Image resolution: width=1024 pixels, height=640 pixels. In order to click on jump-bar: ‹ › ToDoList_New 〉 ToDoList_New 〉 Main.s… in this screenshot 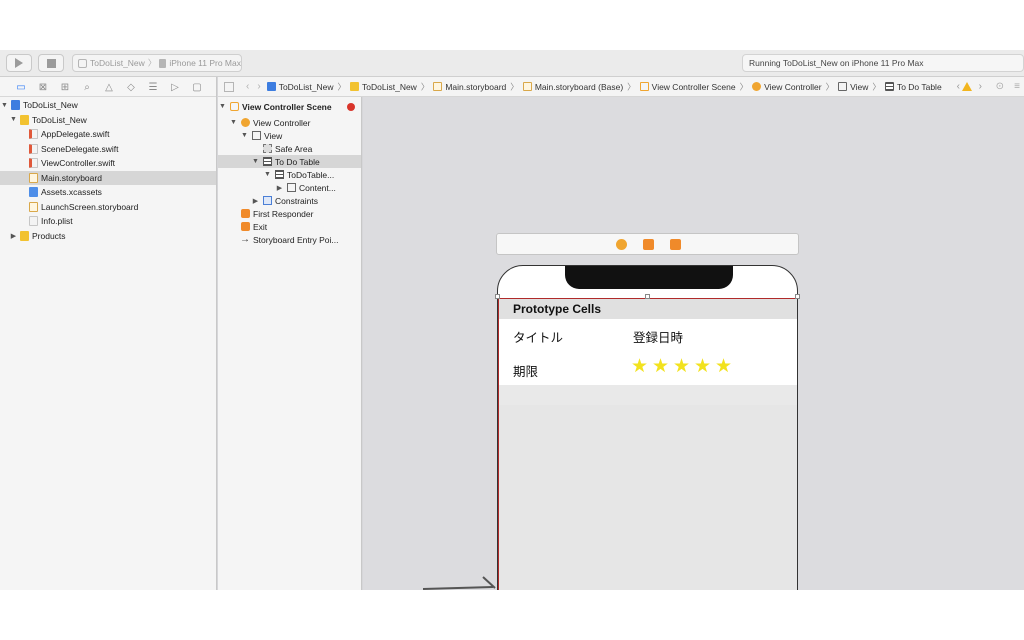, I will do `click(621, 87)`.